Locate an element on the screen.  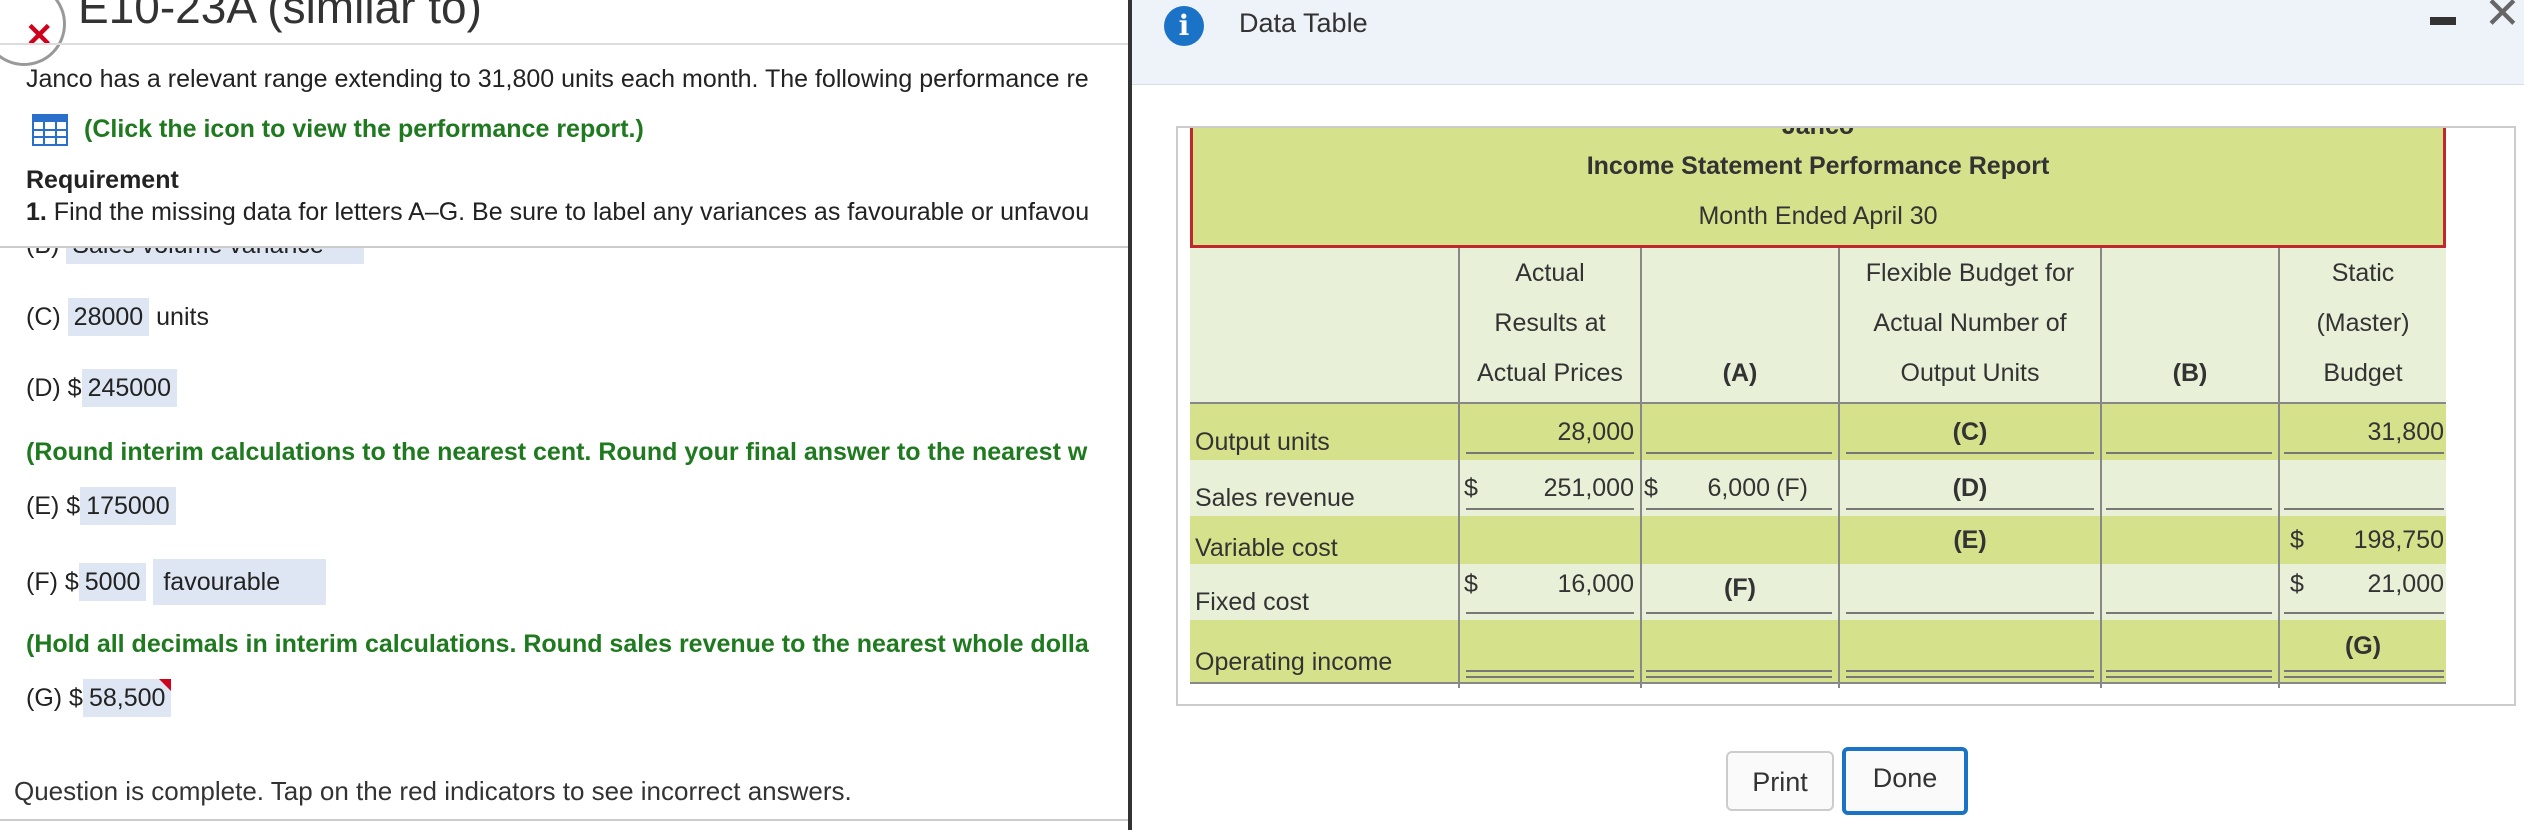
bottom-divider is located at coordinates (564, 820).